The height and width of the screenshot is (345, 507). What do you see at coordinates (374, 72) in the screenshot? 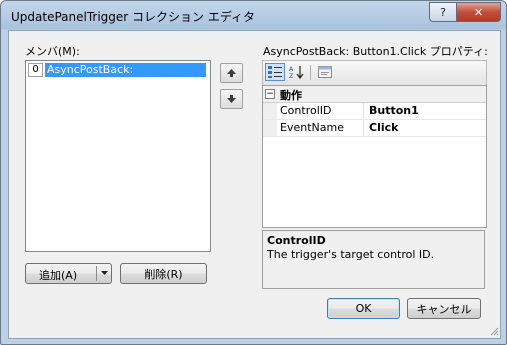
I see `property-toolbar: A Z` at bounding box center [374, 72].